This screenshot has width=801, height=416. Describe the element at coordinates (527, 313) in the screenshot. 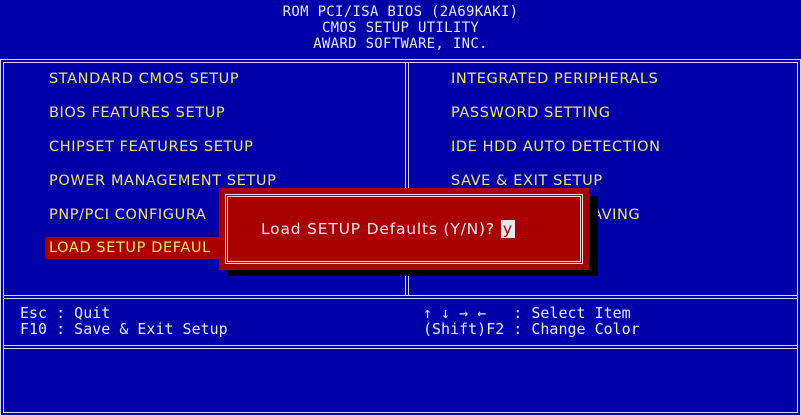

I see `help-select-item: ↑ ↓ → ← : Select Item` at that location.